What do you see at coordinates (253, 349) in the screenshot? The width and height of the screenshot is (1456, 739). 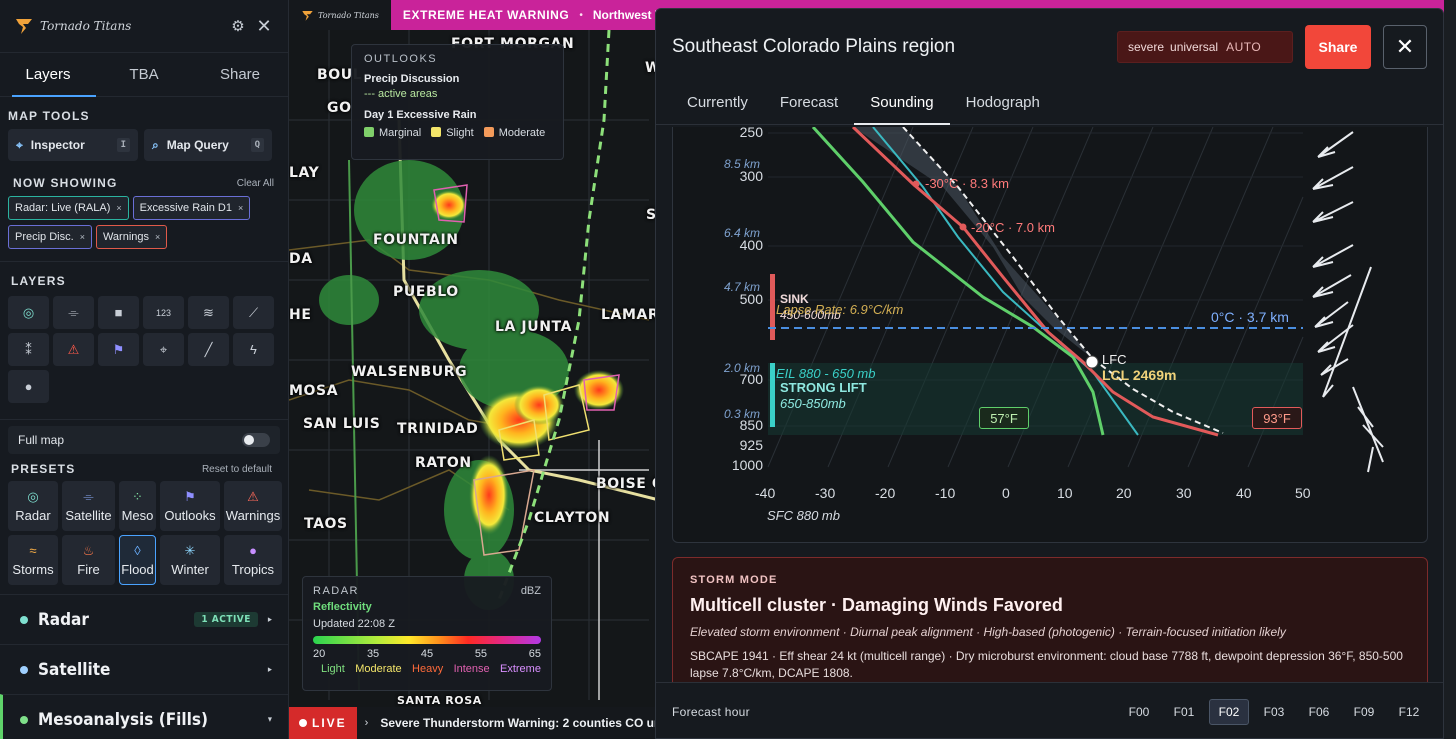 I see `bolt-icon: ϟ` at bounding box center [253, 349].